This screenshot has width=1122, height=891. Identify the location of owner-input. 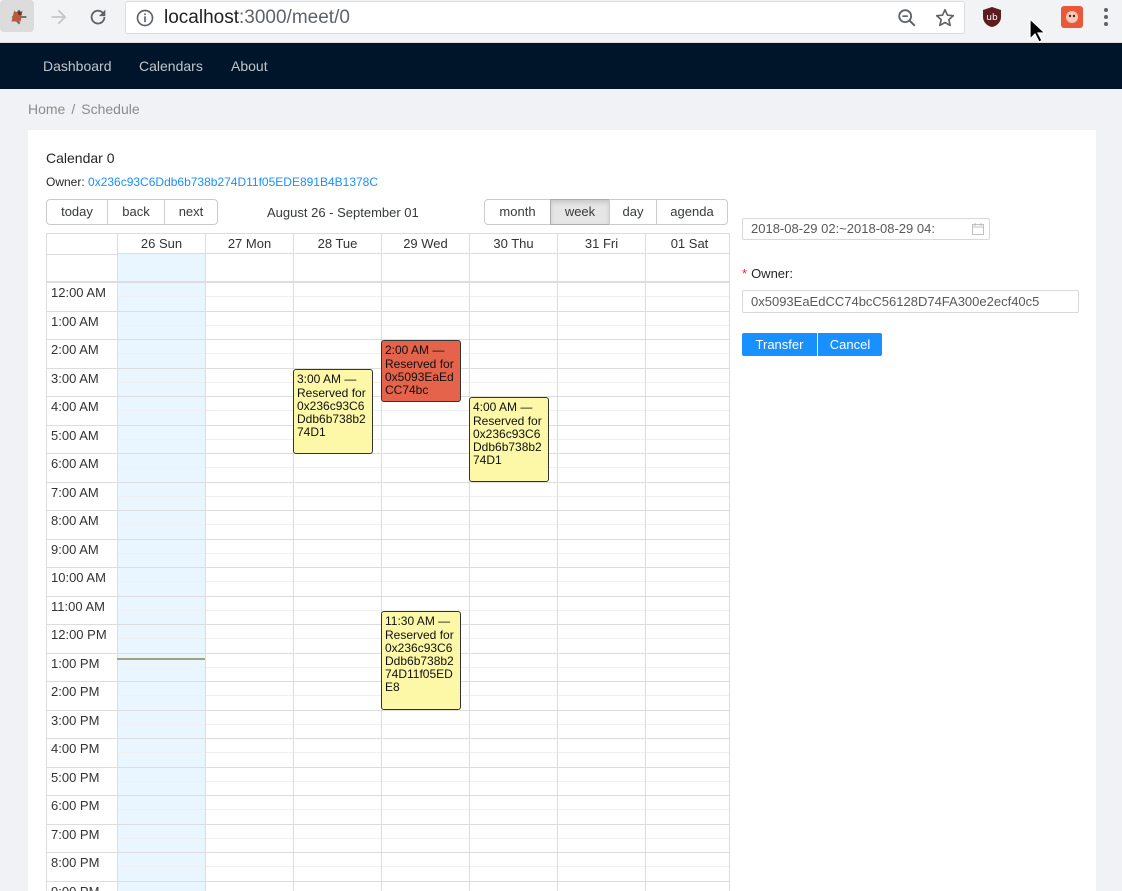
(910, 301).